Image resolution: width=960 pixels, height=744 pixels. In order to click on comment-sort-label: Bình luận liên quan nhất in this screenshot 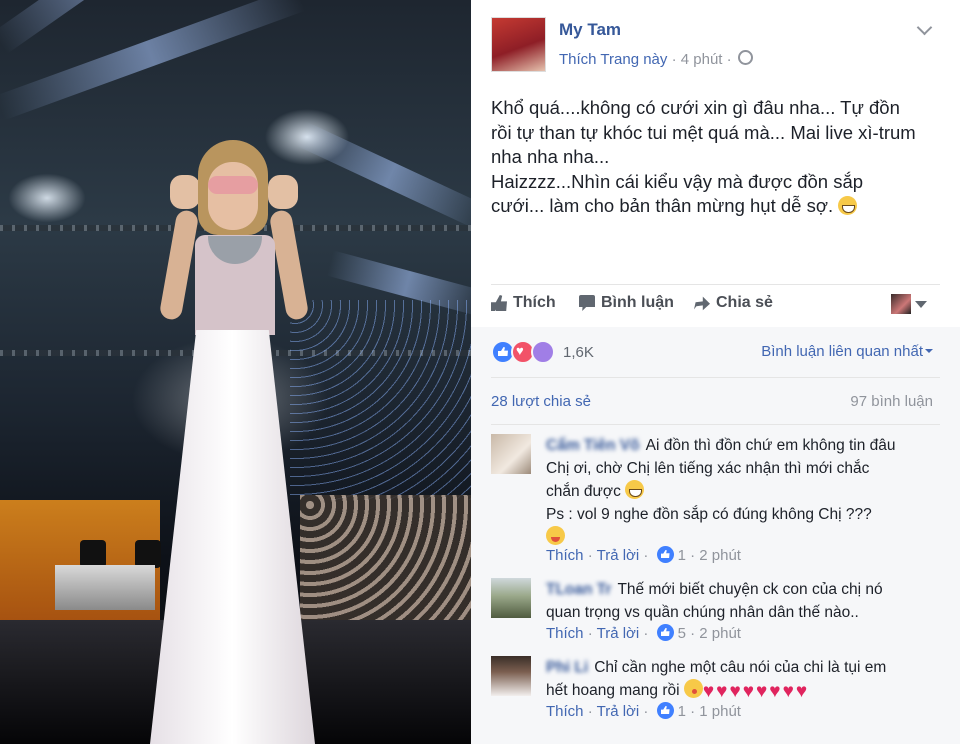, I will do `click(842, 351)`.